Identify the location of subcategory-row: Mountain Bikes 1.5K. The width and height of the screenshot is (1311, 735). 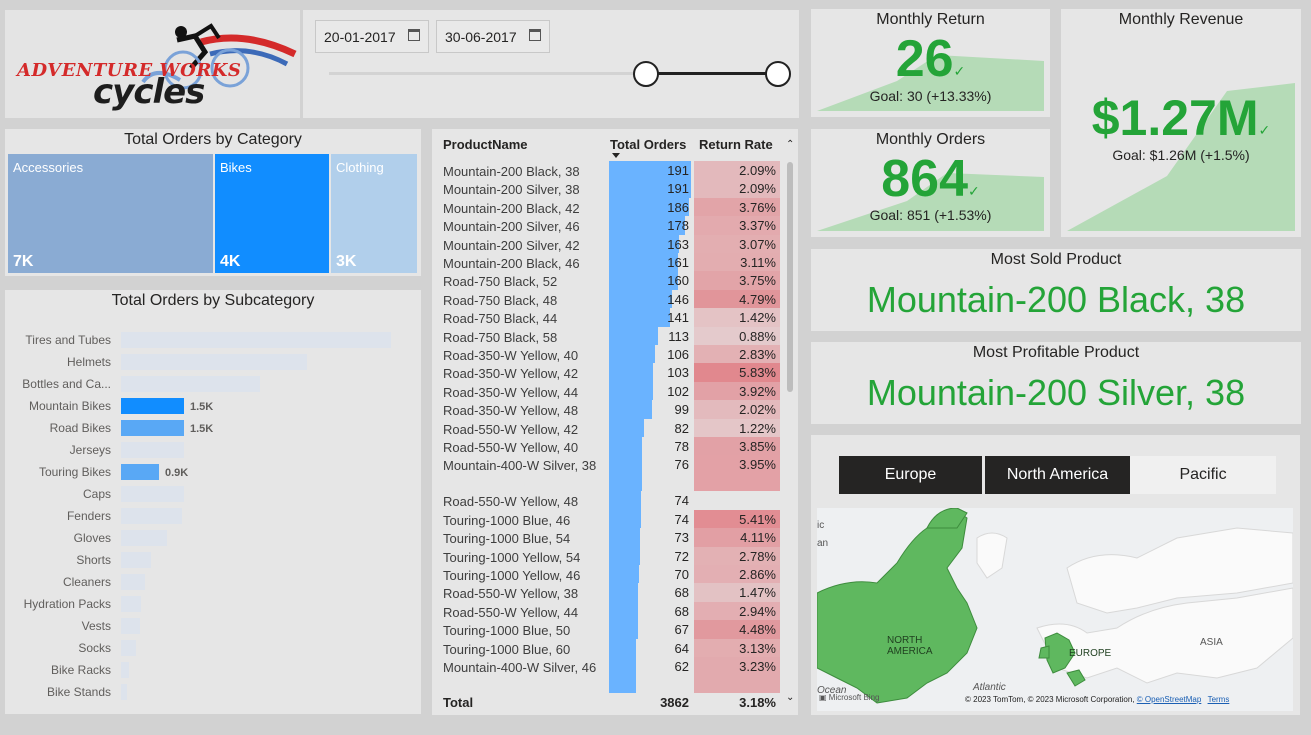
(213, 406).